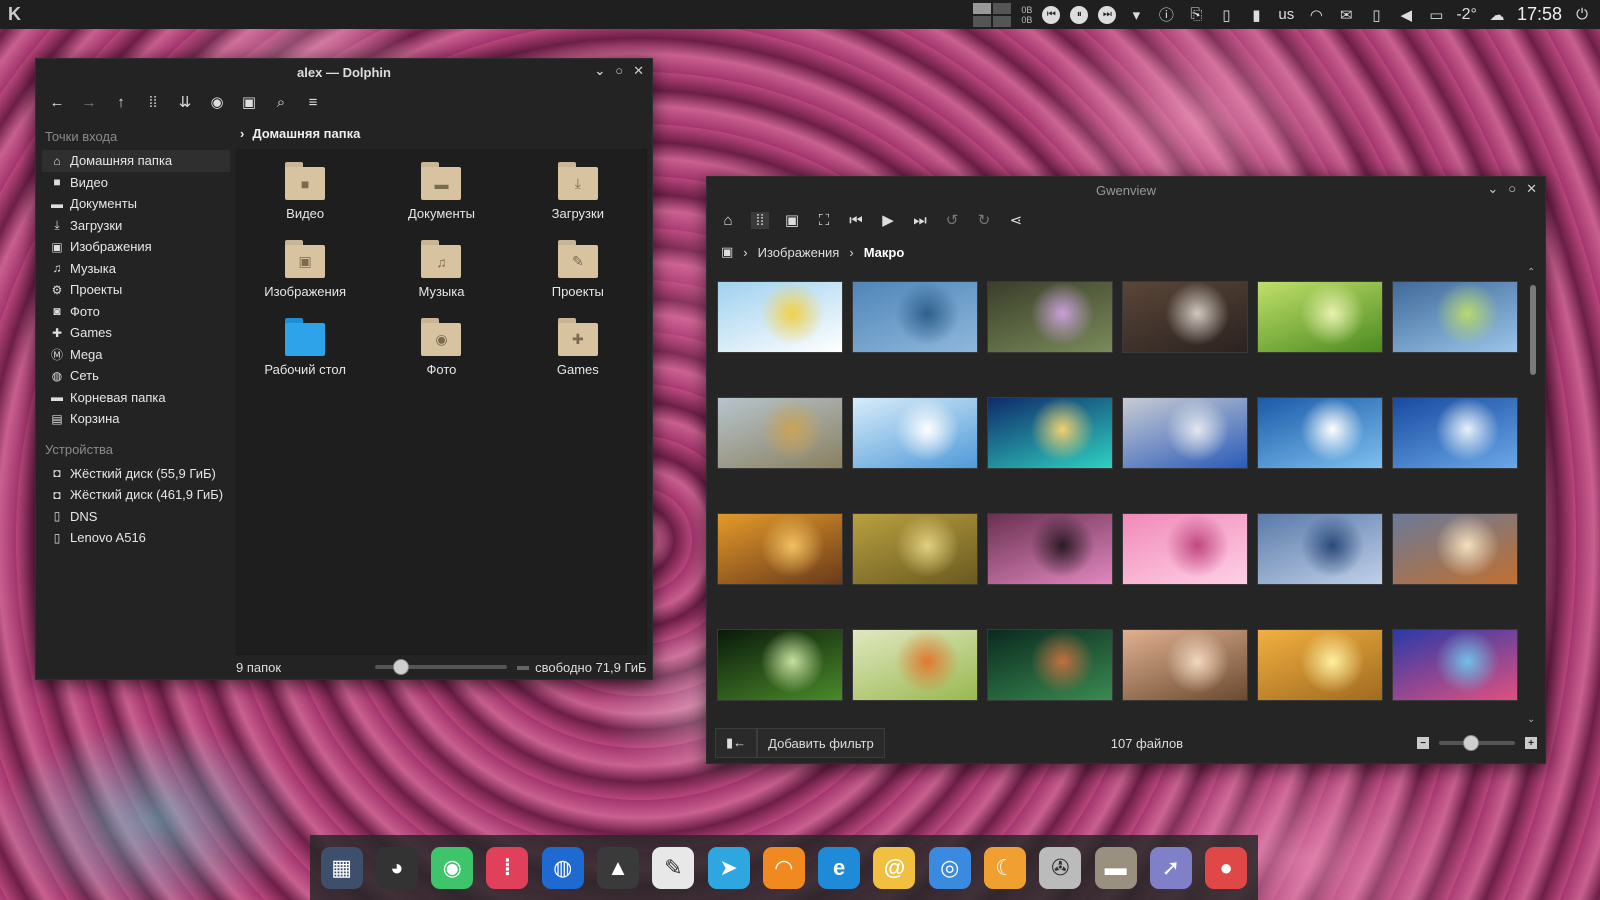 The height and width of the screenshot is (900, 1600). I want to click on notification-icon: ⓘ, so click(1166, 15).